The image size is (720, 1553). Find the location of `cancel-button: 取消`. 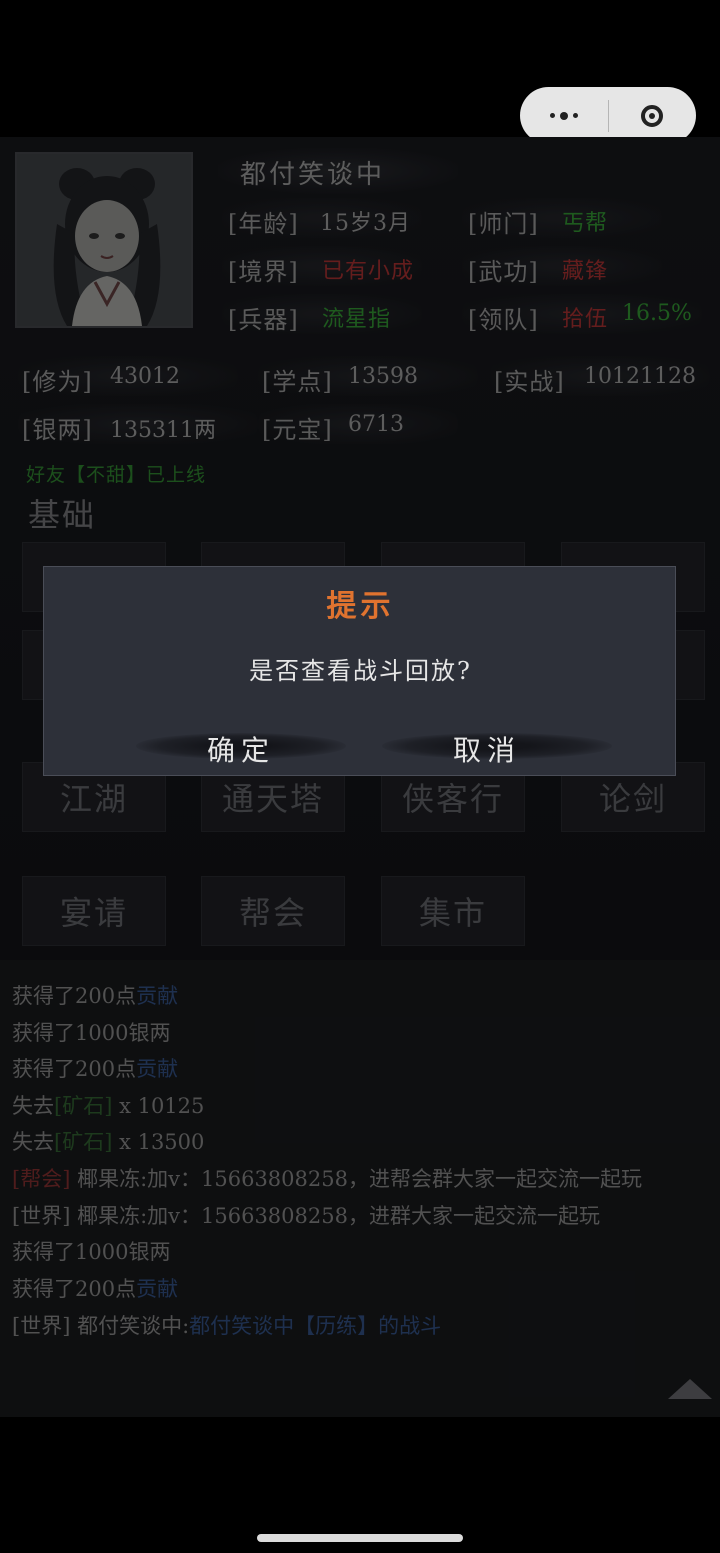

cancel-button: 取消 is located at coordinates (487, 749).